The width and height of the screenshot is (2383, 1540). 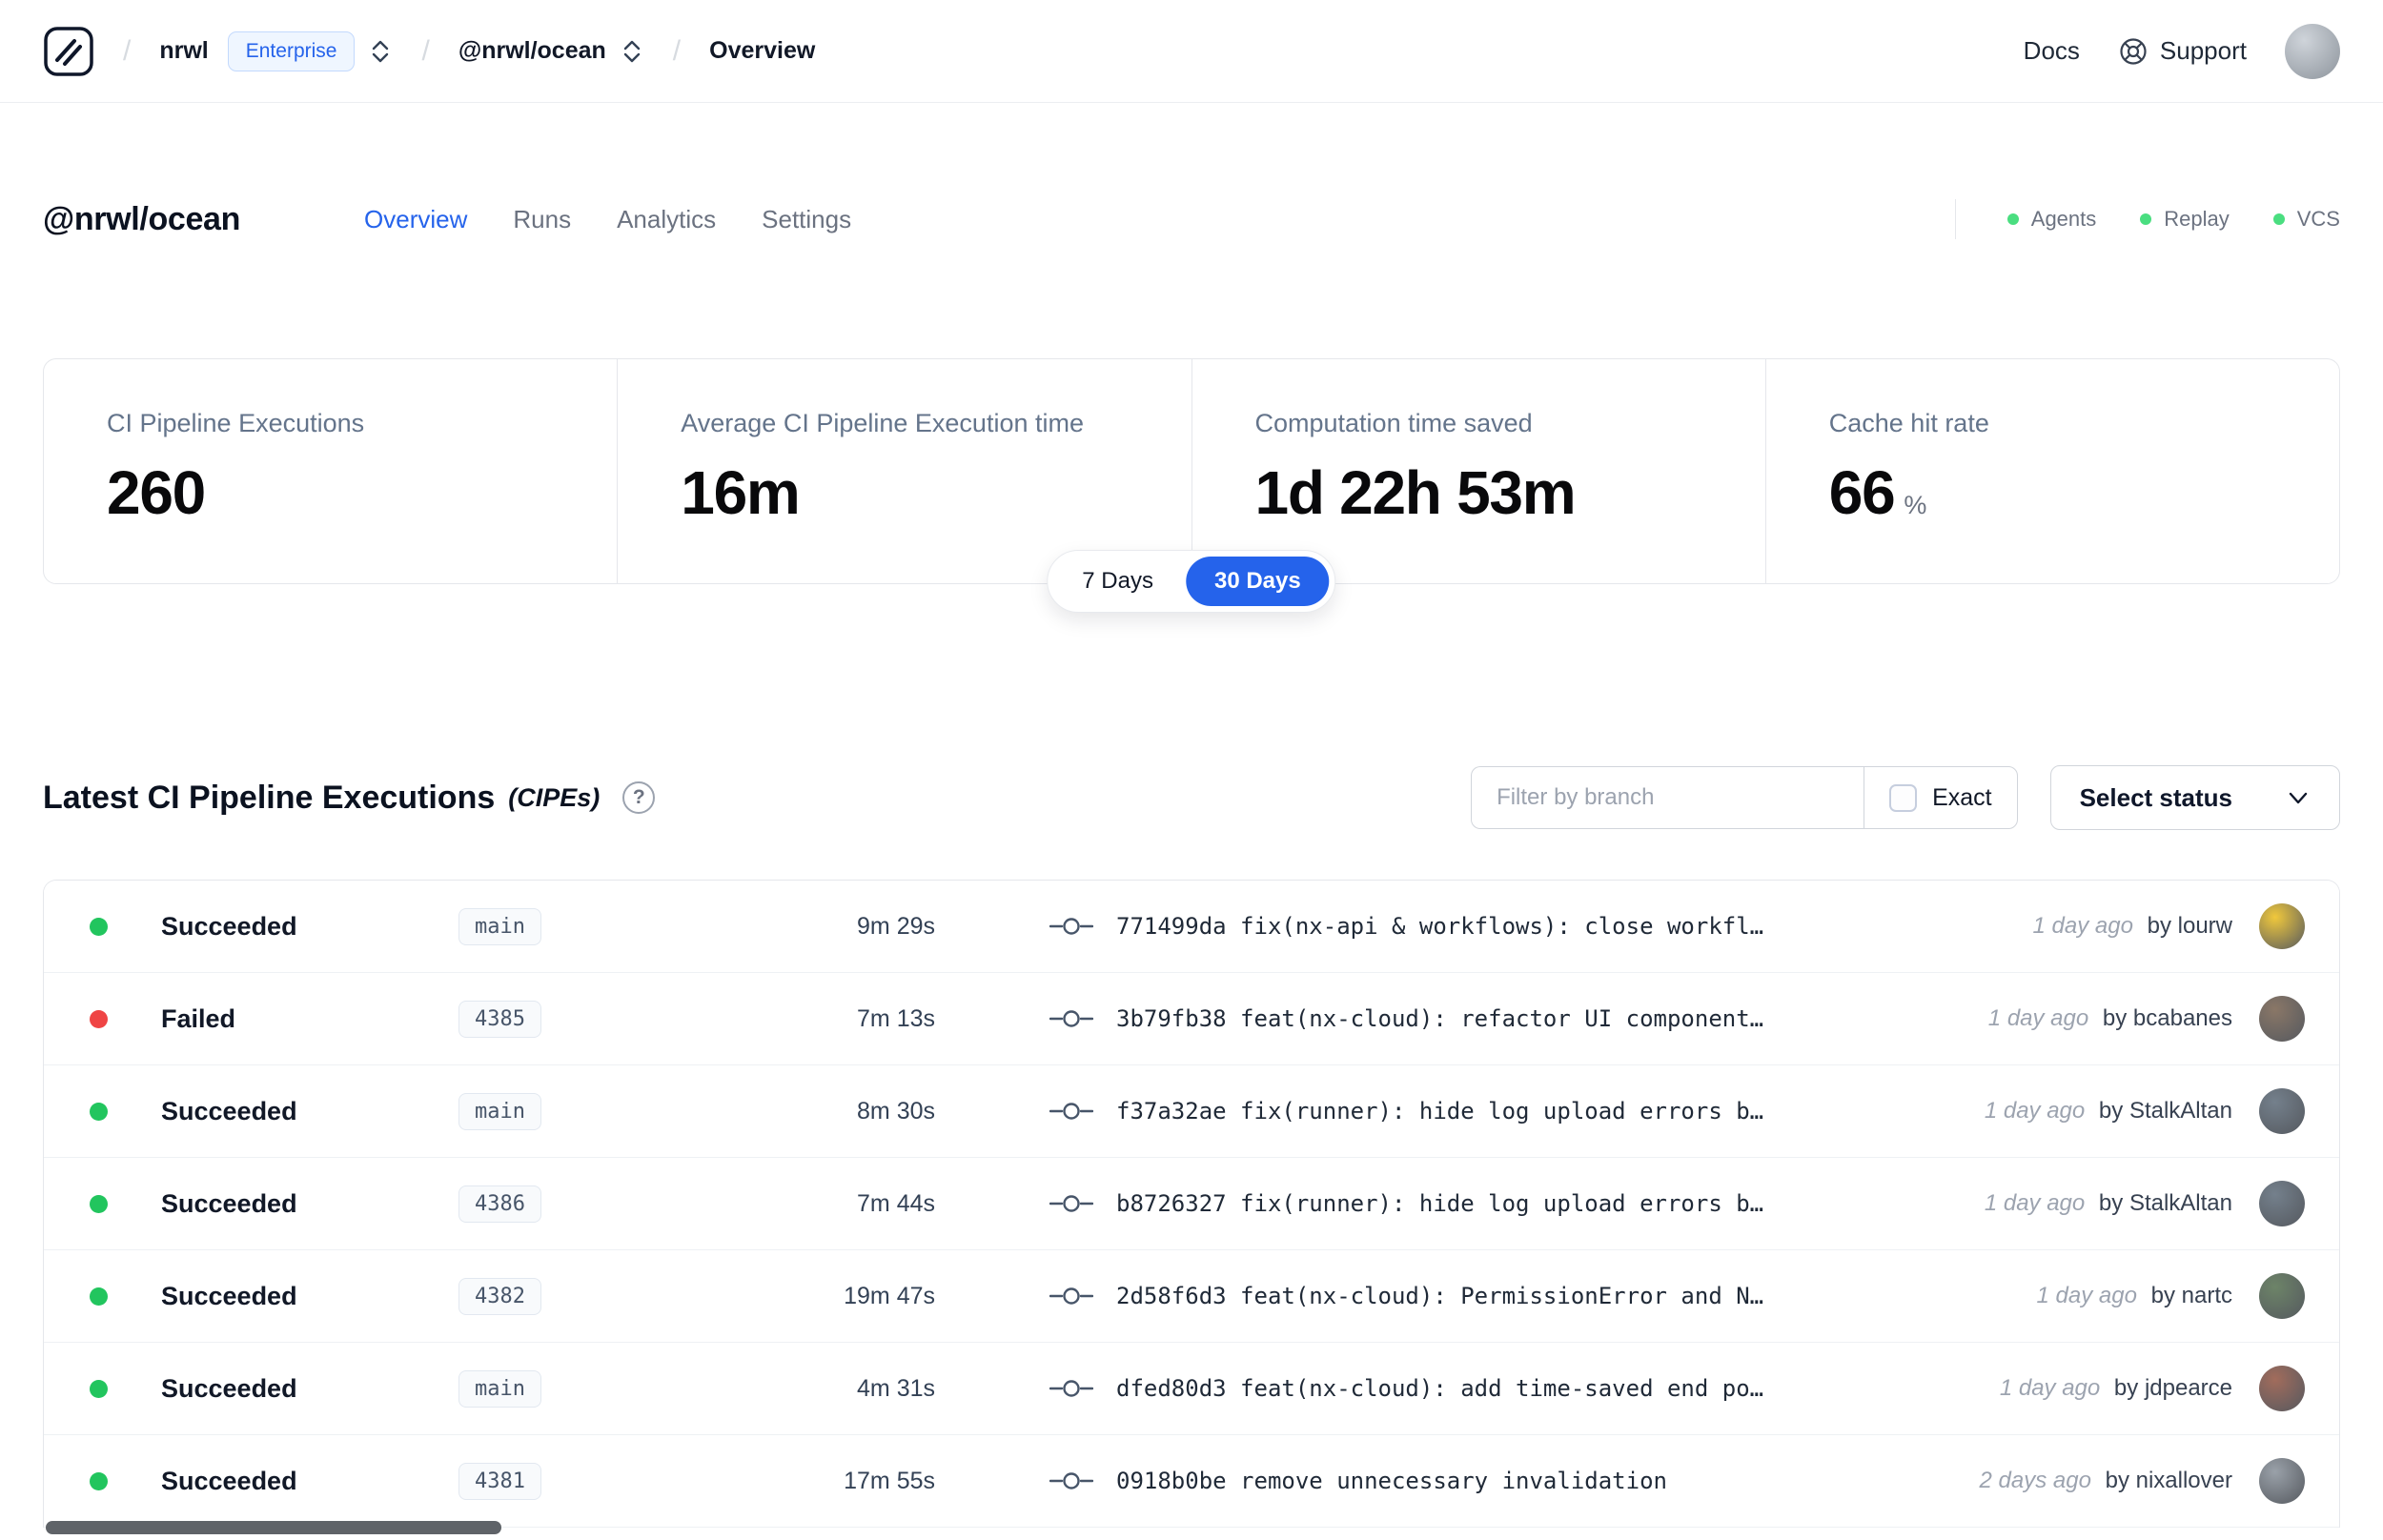 What do you see at coordinates (2185, 219) in the screenshot?
I see `indicator-replay: Replay` at bounding box center [2185, 219].